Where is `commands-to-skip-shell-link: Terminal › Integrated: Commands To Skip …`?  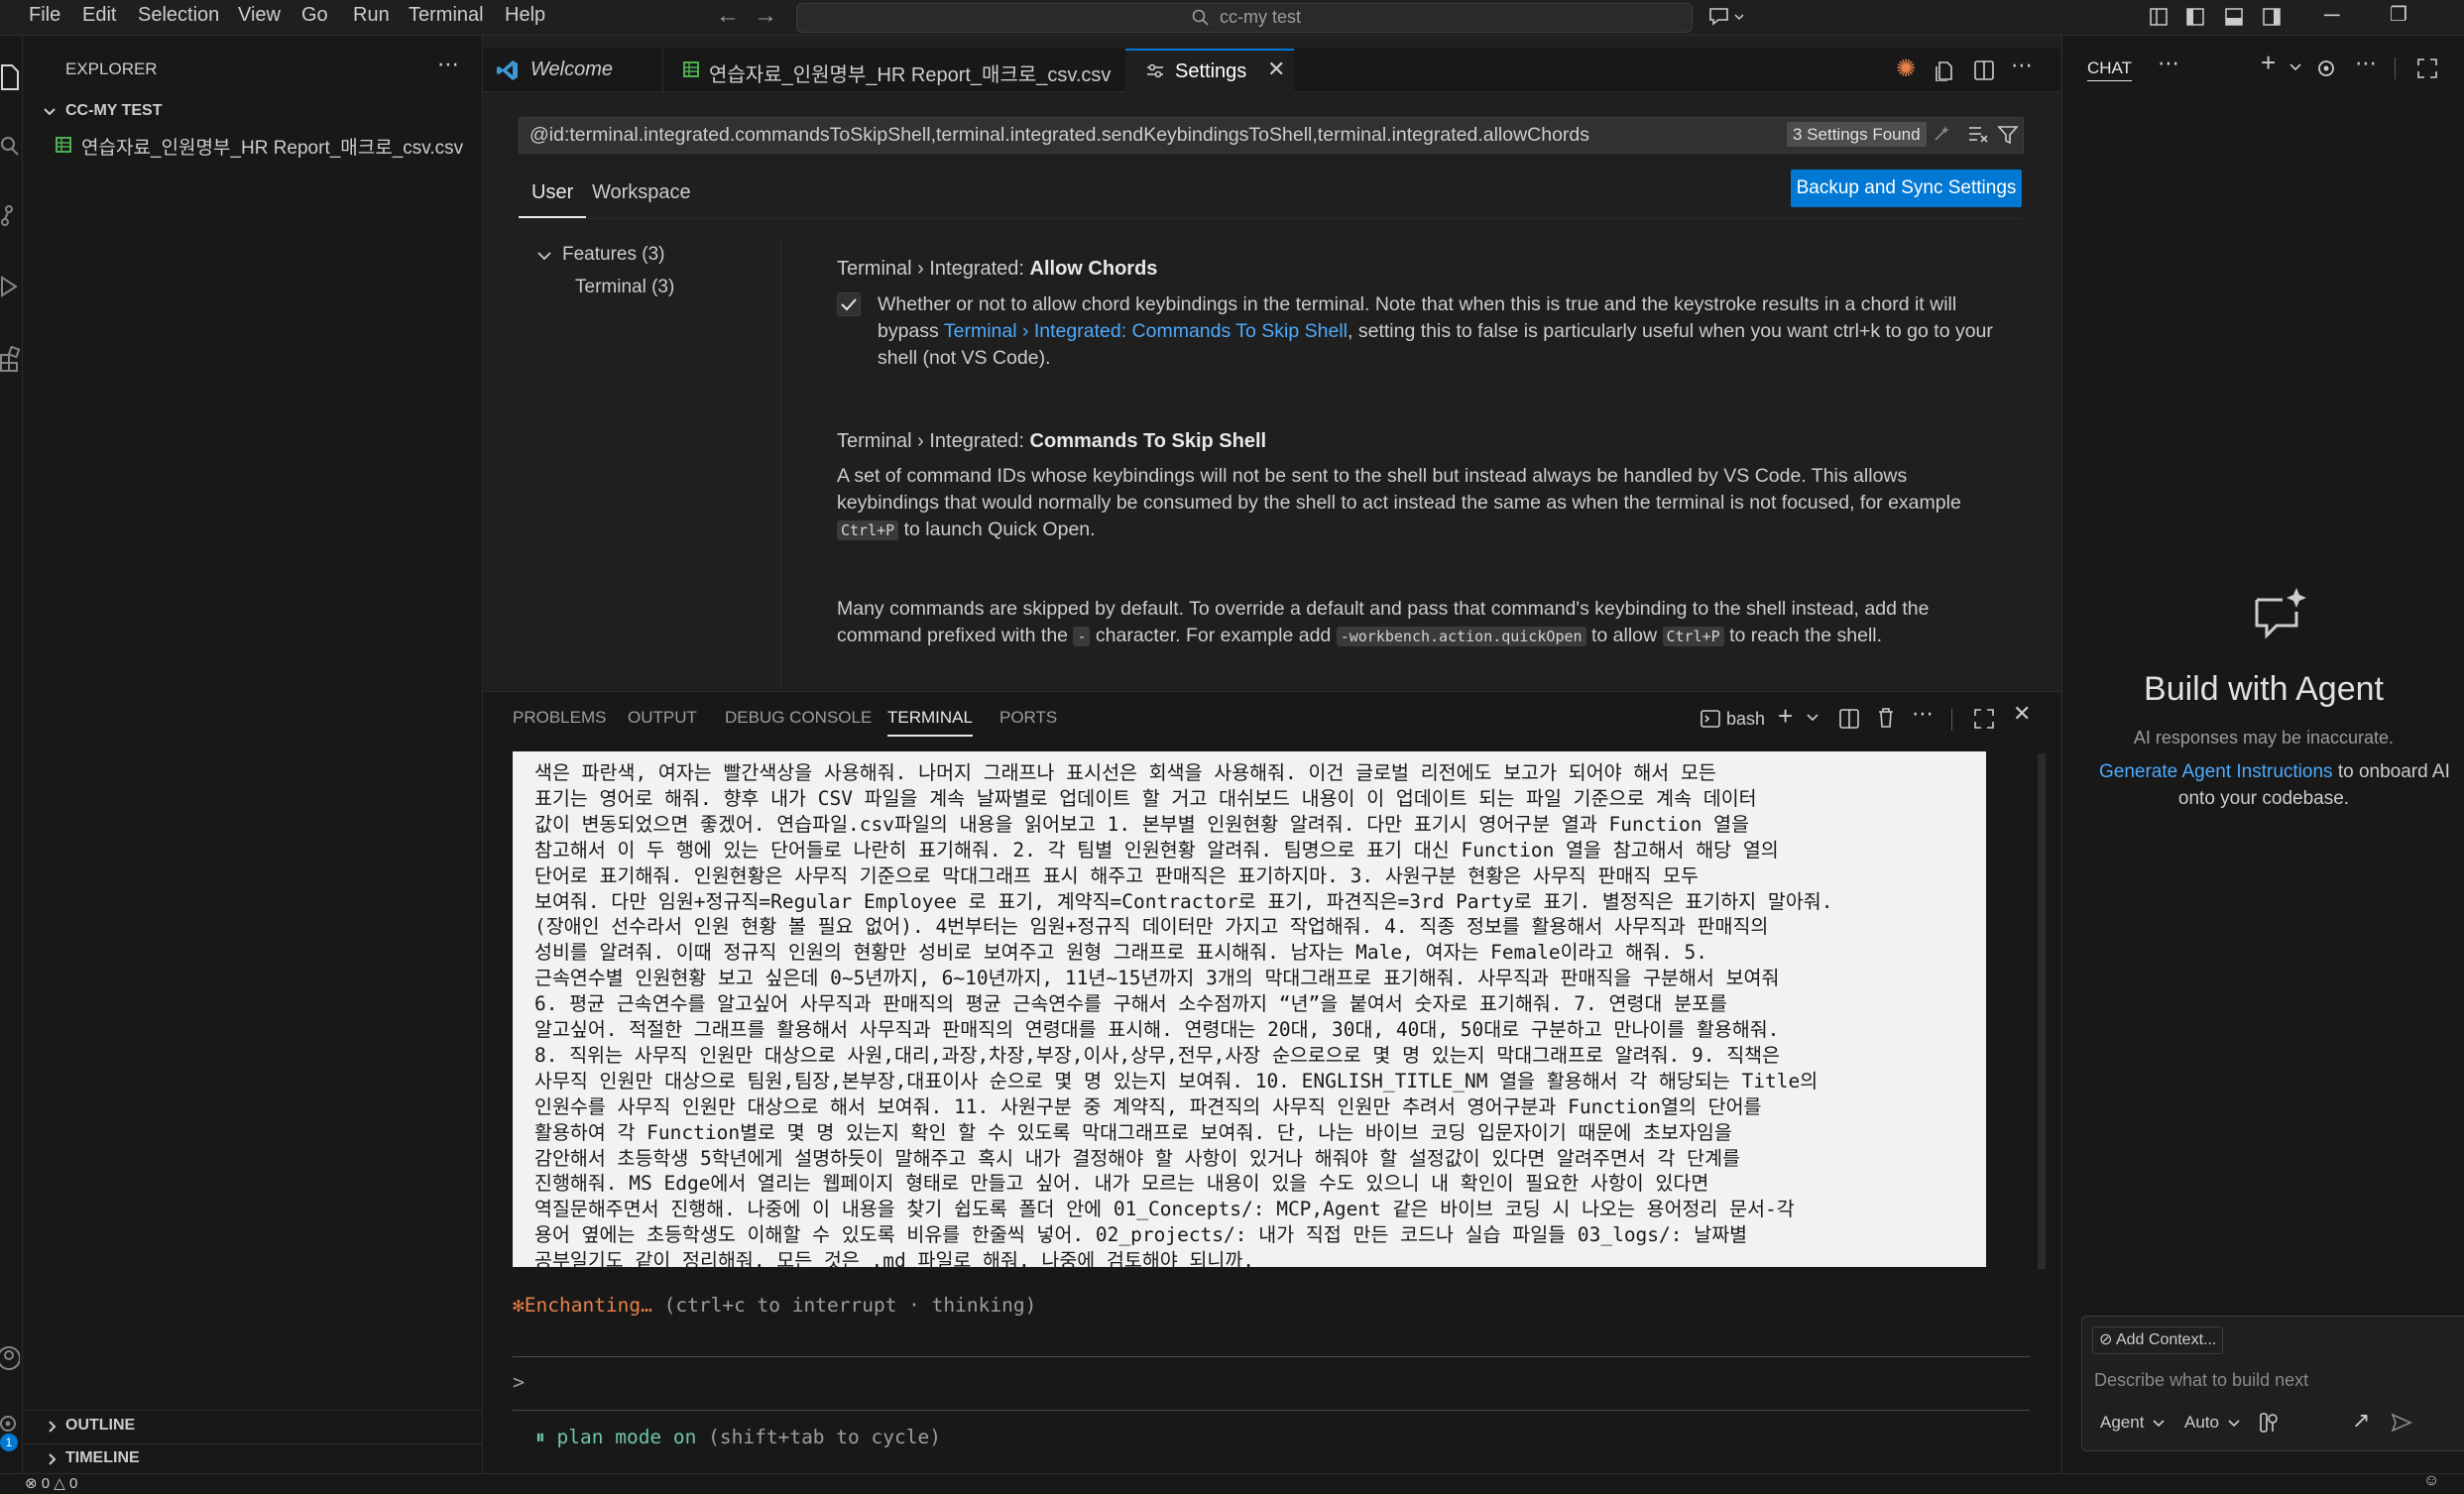
commands-to-skip-shell-link: Terminal › Integrated: Commands To Skip … is located at coordinates (1146, 331).